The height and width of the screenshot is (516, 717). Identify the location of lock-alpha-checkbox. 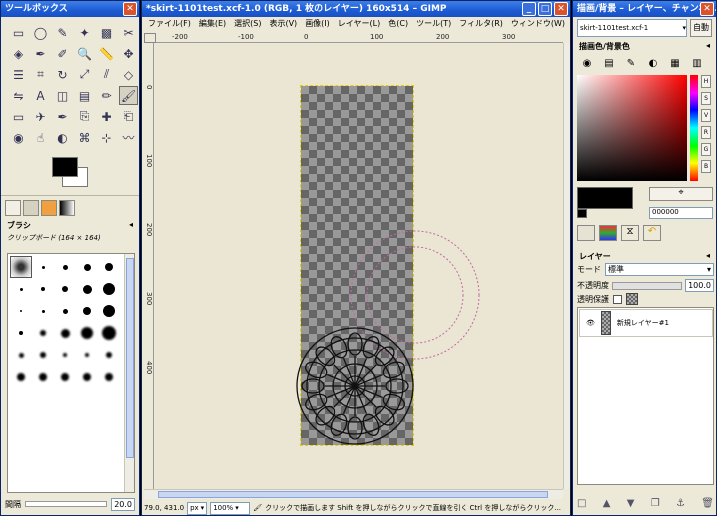
(617, 299).